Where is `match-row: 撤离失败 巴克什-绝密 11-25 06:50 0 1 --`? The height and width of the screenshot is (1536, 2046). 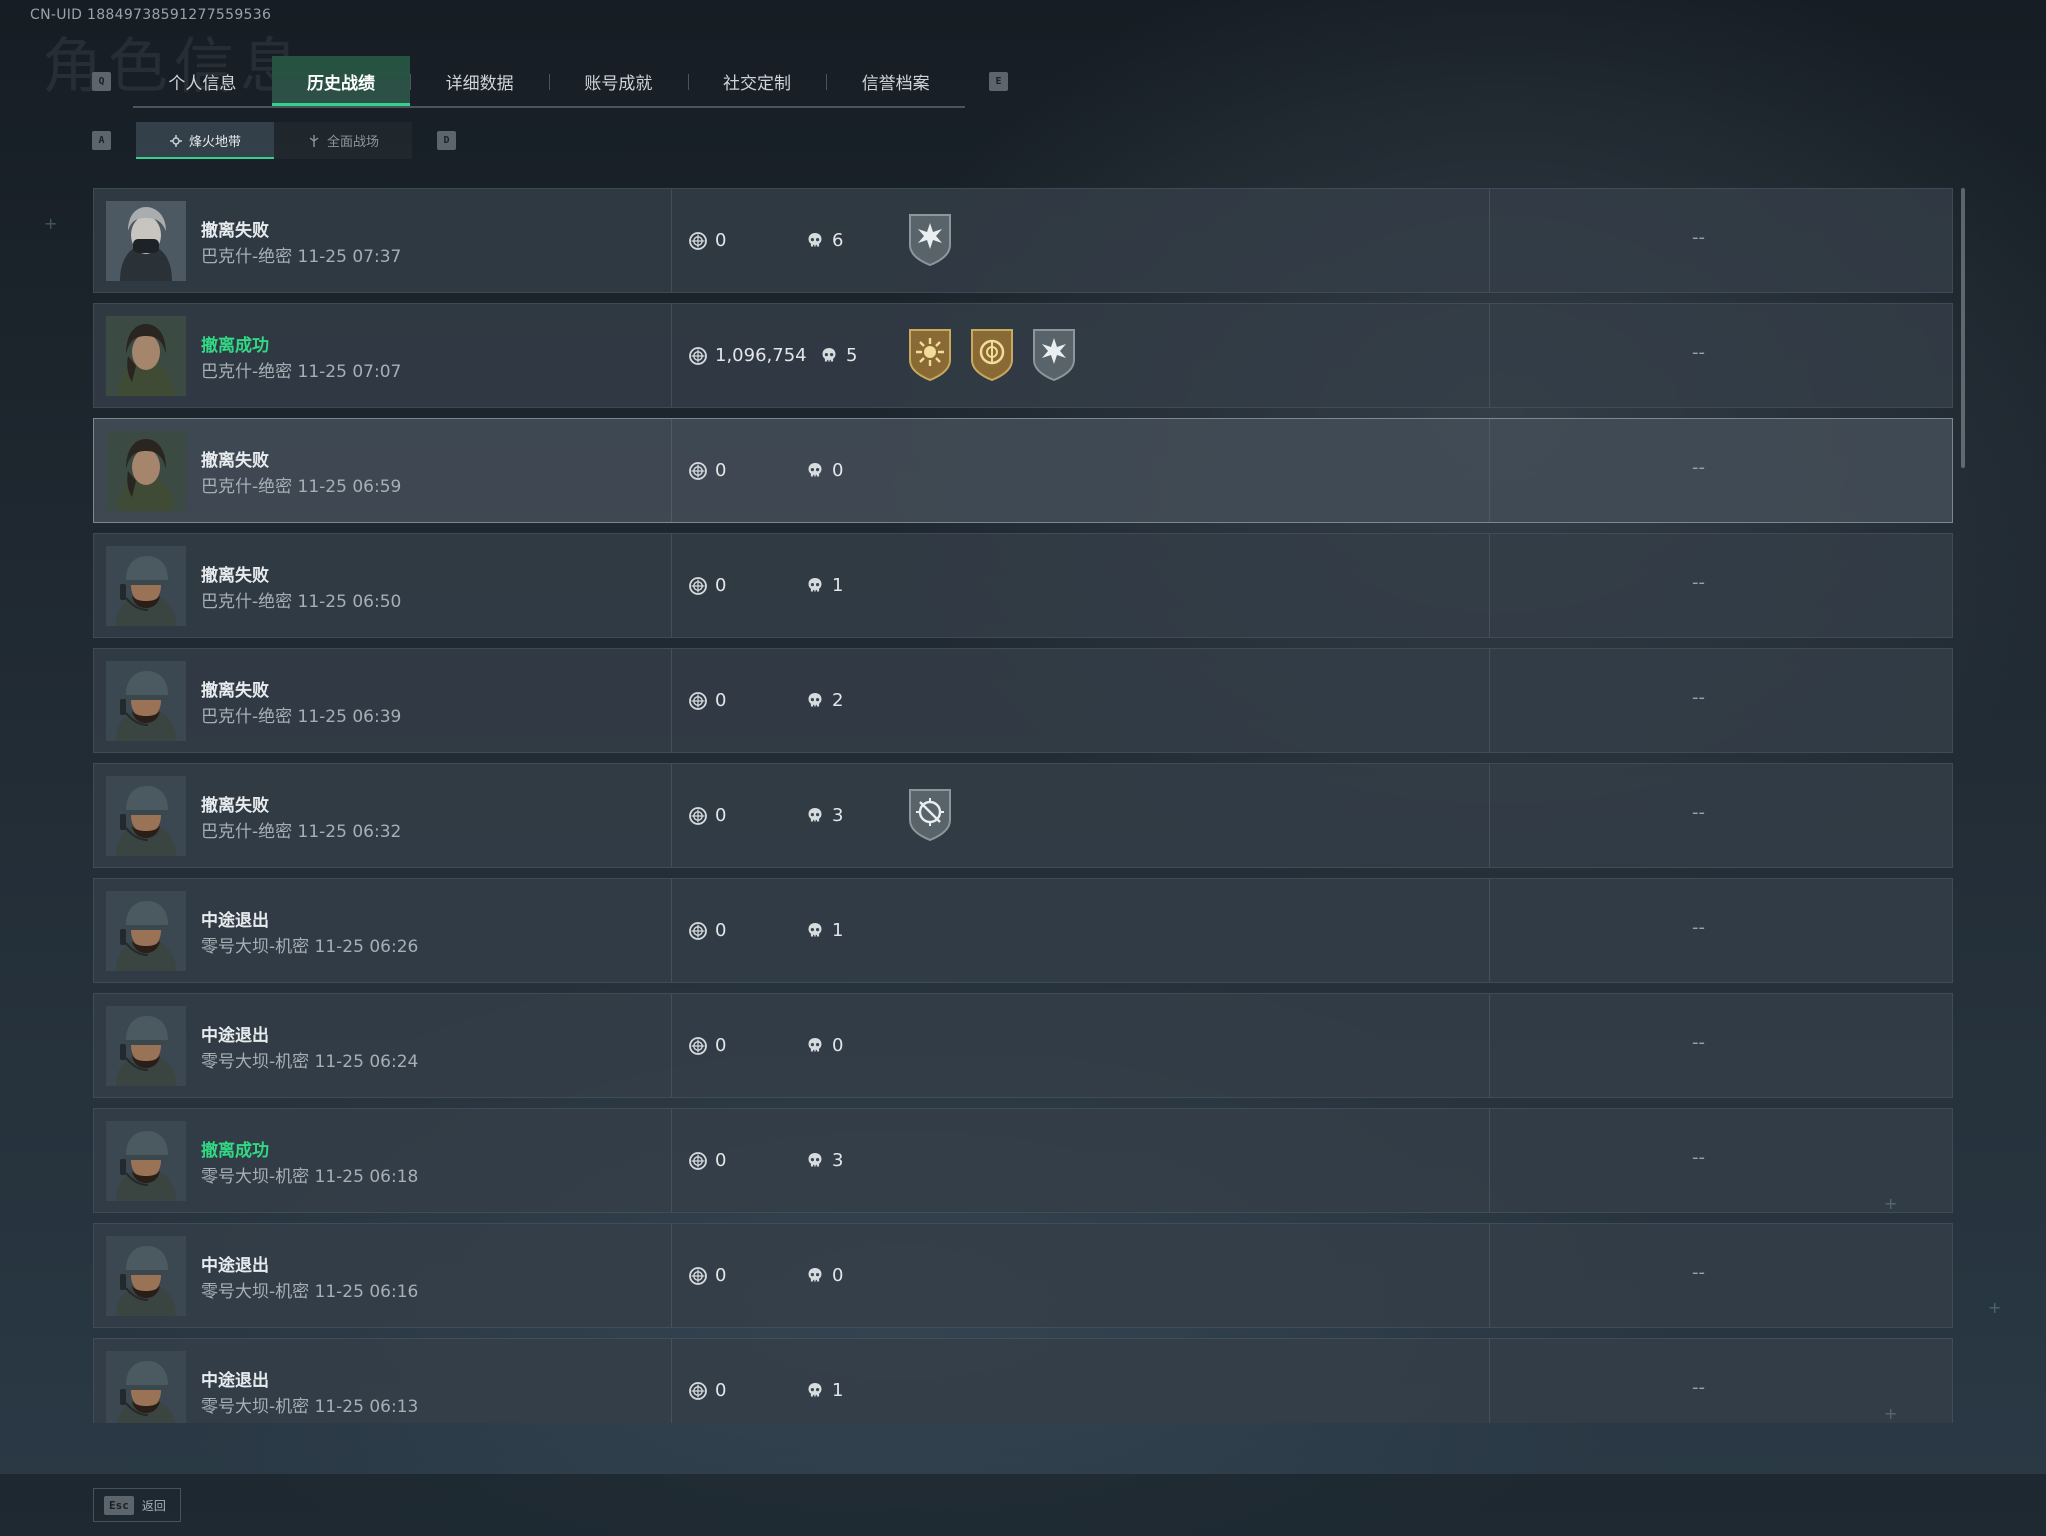
match-row: 撤离失败 巴克什-绝密 11-25 06:50 0 1 -- is located at coordinates (1023, 585).